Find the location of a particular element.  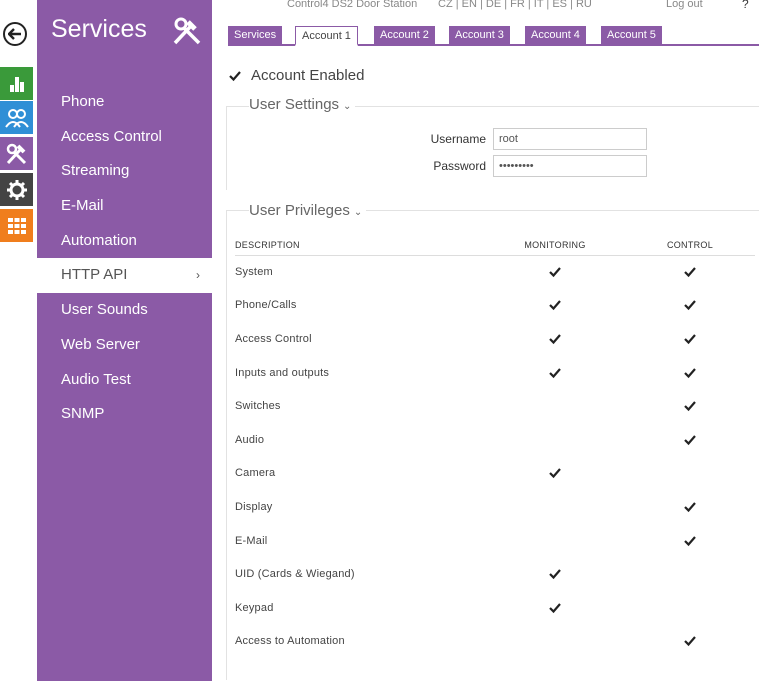

table-header-row: DESCRIPTION MONITORING CONTROL is located at coordinates (495, 245).